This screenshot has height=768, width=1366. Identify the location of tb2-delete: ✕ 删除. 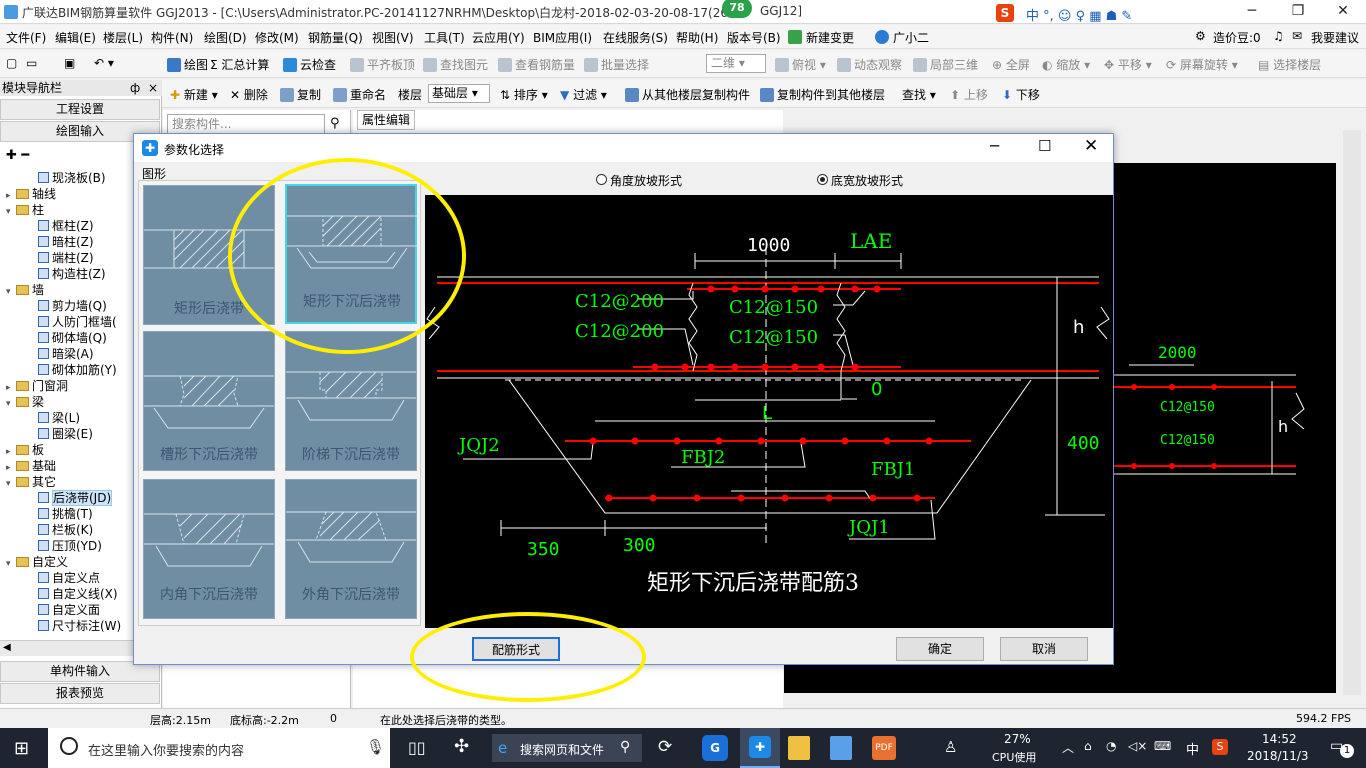
(249, 94).